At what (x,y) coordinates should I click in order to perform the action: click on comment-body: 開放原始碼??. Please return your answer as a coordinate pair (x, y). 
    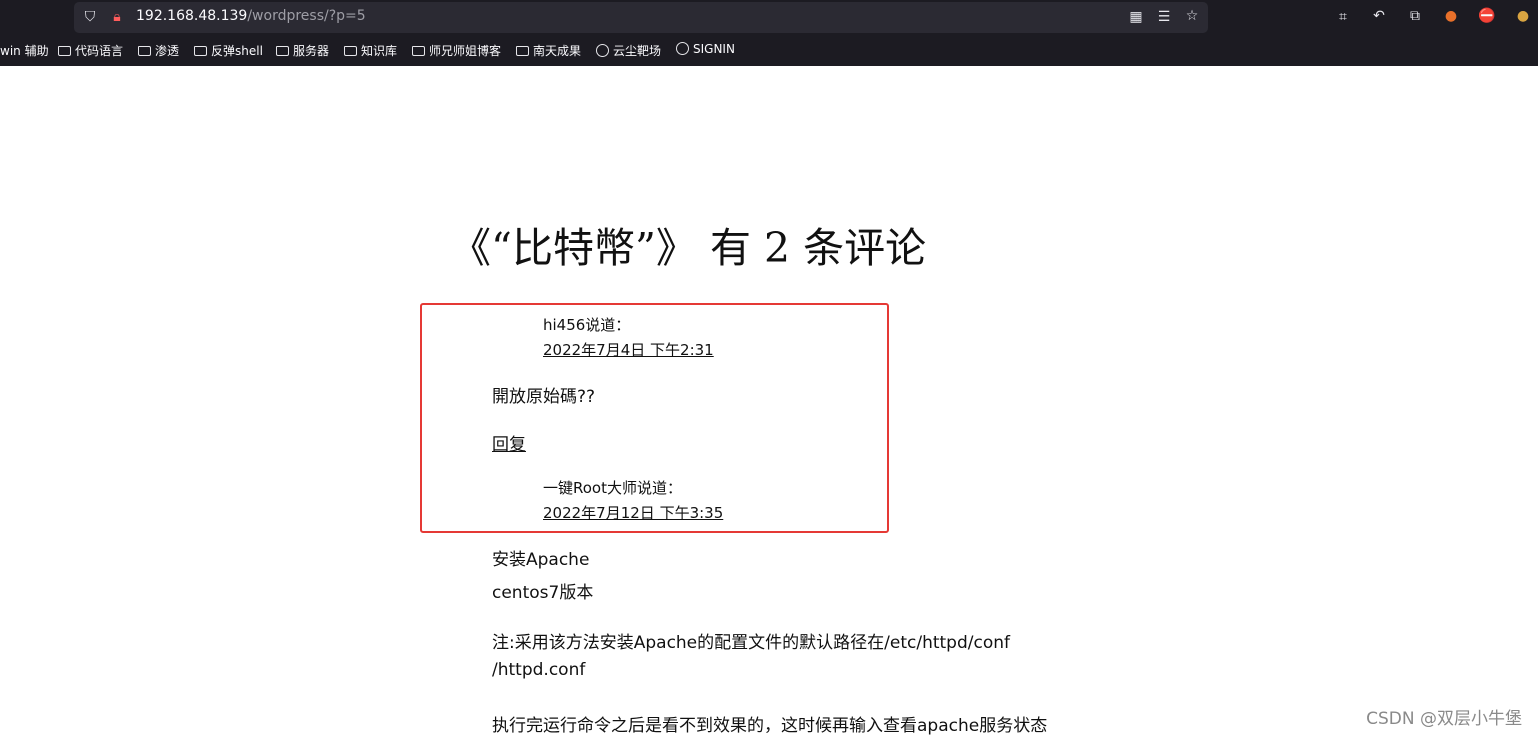
    Looking at the image, I should click on (544, 397).